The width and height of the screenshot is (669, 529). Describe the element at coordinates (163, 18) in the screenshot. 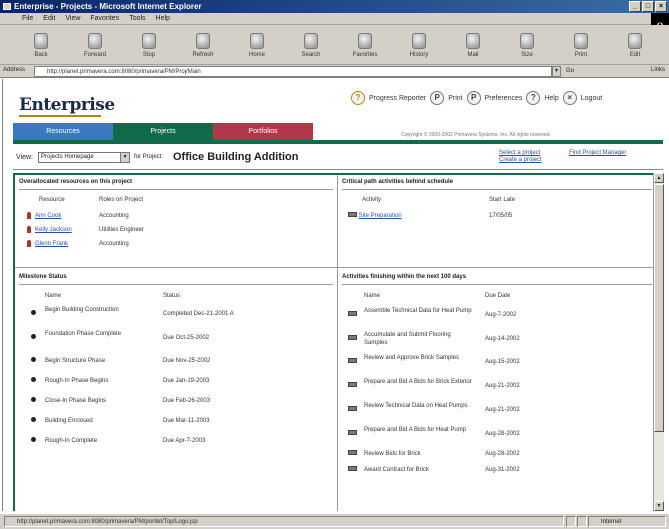

I see `menu-help: Help` at that location.